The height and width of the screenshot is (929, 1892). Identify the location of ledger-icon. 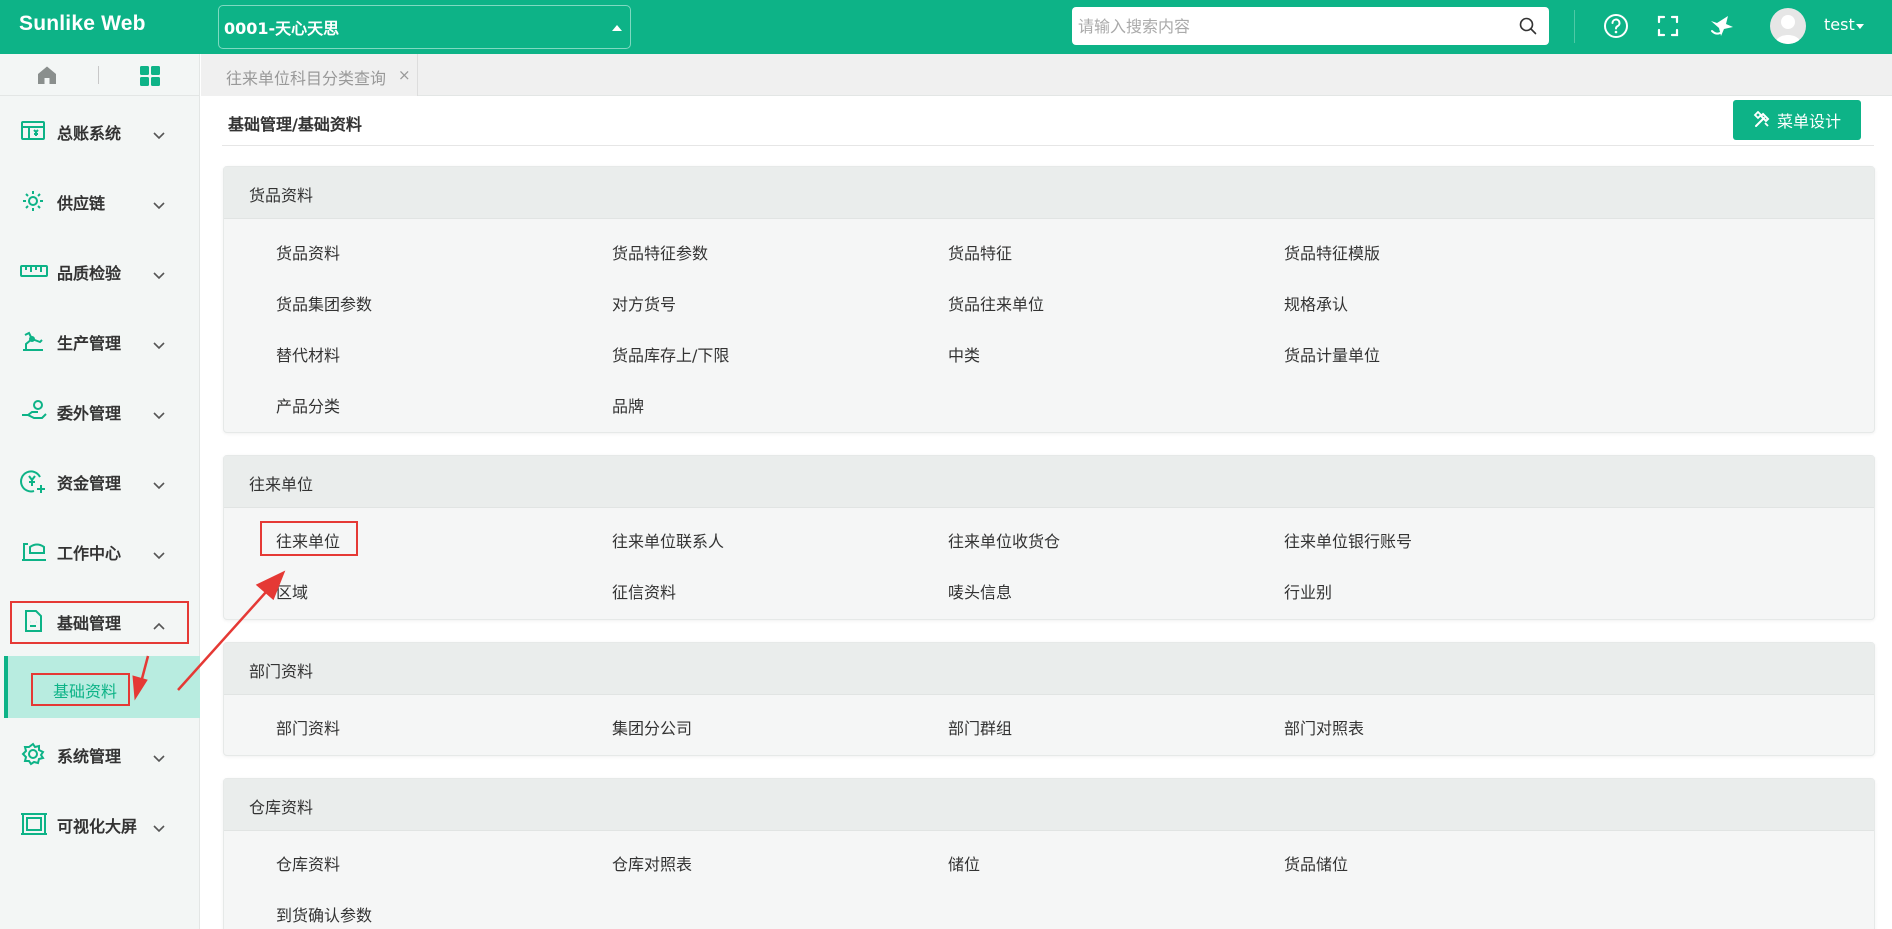
(33, 131).